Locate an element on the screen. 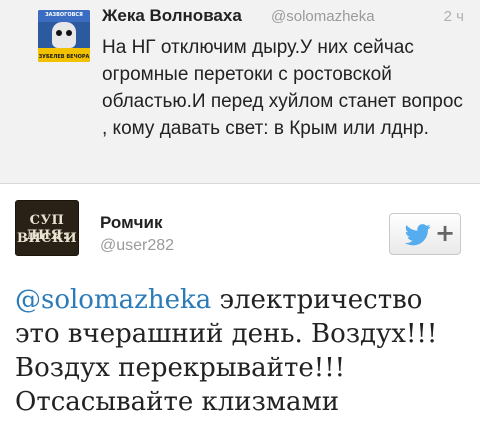  avatar-caption-top: ЗАЗВОГОВСЯ is located at coordinates (64, 15).